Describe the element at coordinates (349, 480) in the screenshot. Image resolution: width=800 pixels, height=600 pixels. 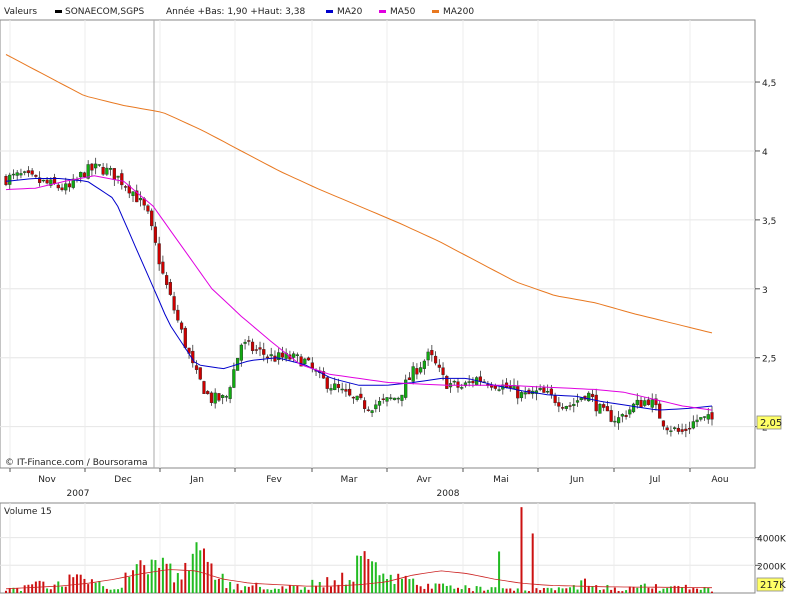
I see `month-label: Mar` at that location.